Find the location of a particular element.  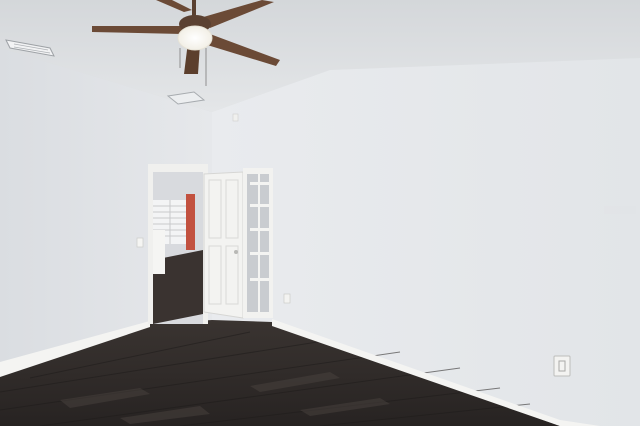

thermostat-icon is located at coordinates (235, 117).